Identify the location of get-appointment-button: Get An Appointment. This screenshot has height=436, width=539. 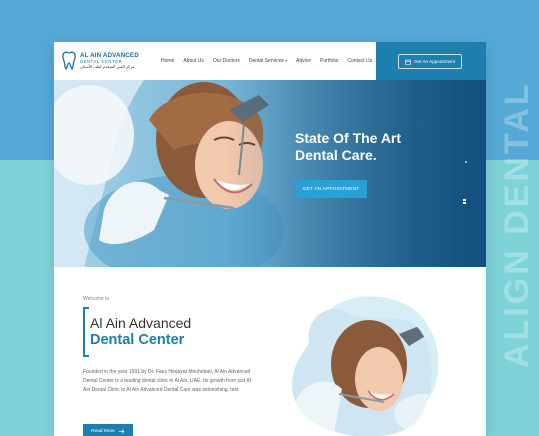
(430, 61).